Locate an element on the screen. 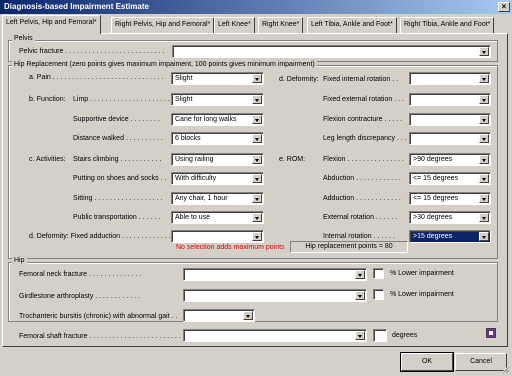 The width and height of the screenshot is (512, 376). hip-group-label: Hip is located at coordinates (19, 260).